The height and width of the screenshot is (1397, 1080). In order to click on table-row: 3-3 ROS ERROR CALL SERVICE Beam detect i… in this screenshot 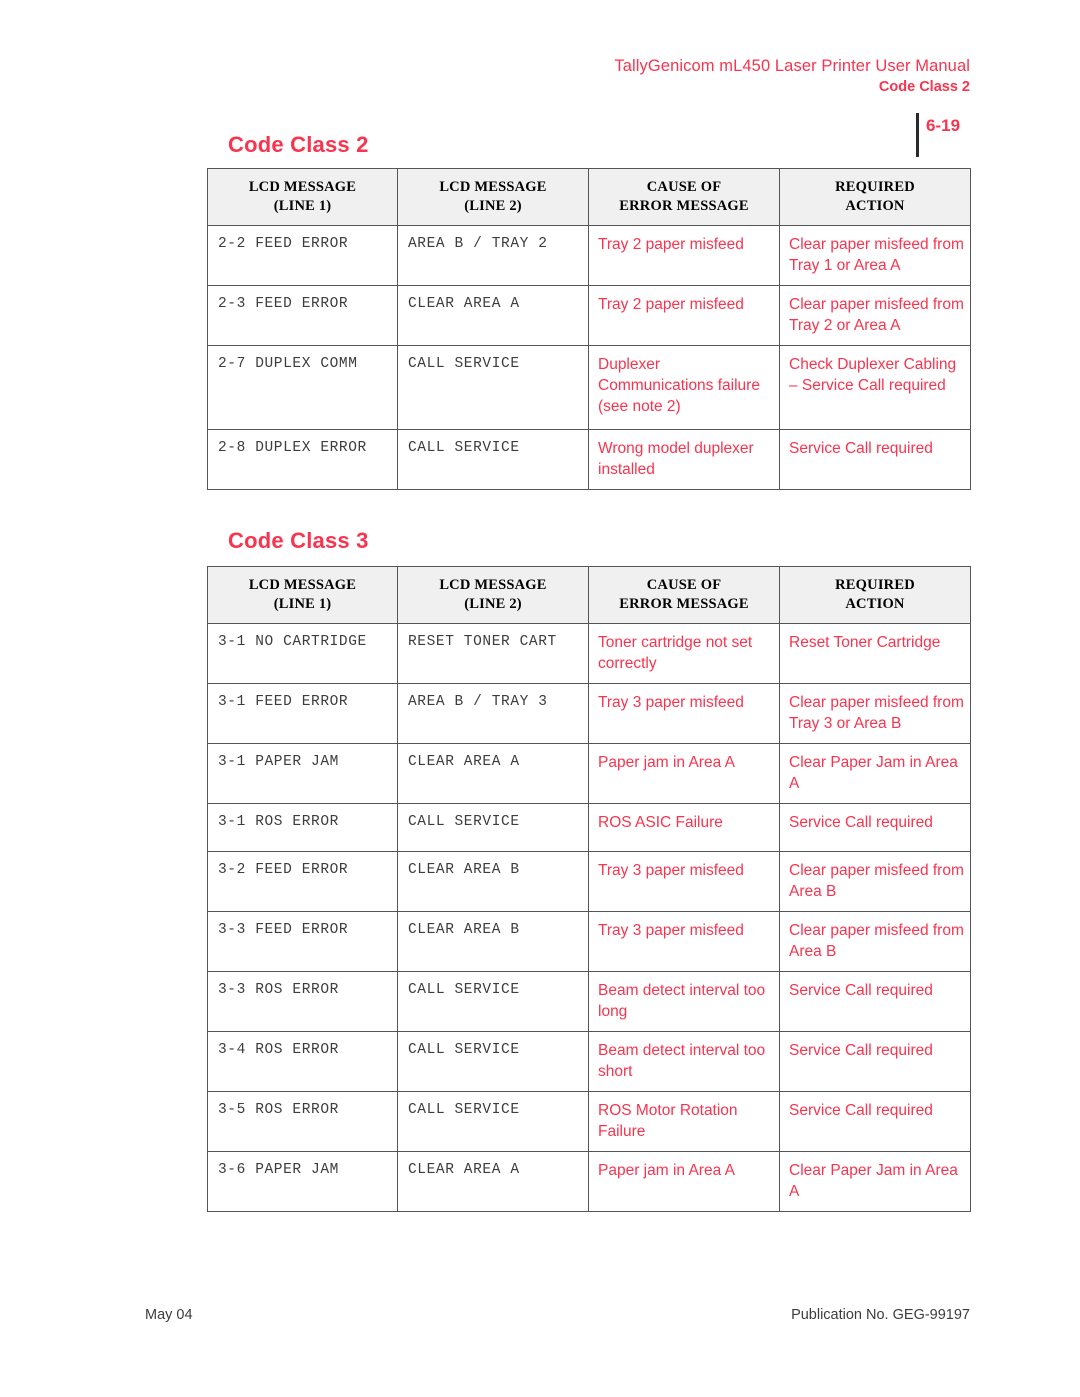, I will do `click(589, 1001)`.